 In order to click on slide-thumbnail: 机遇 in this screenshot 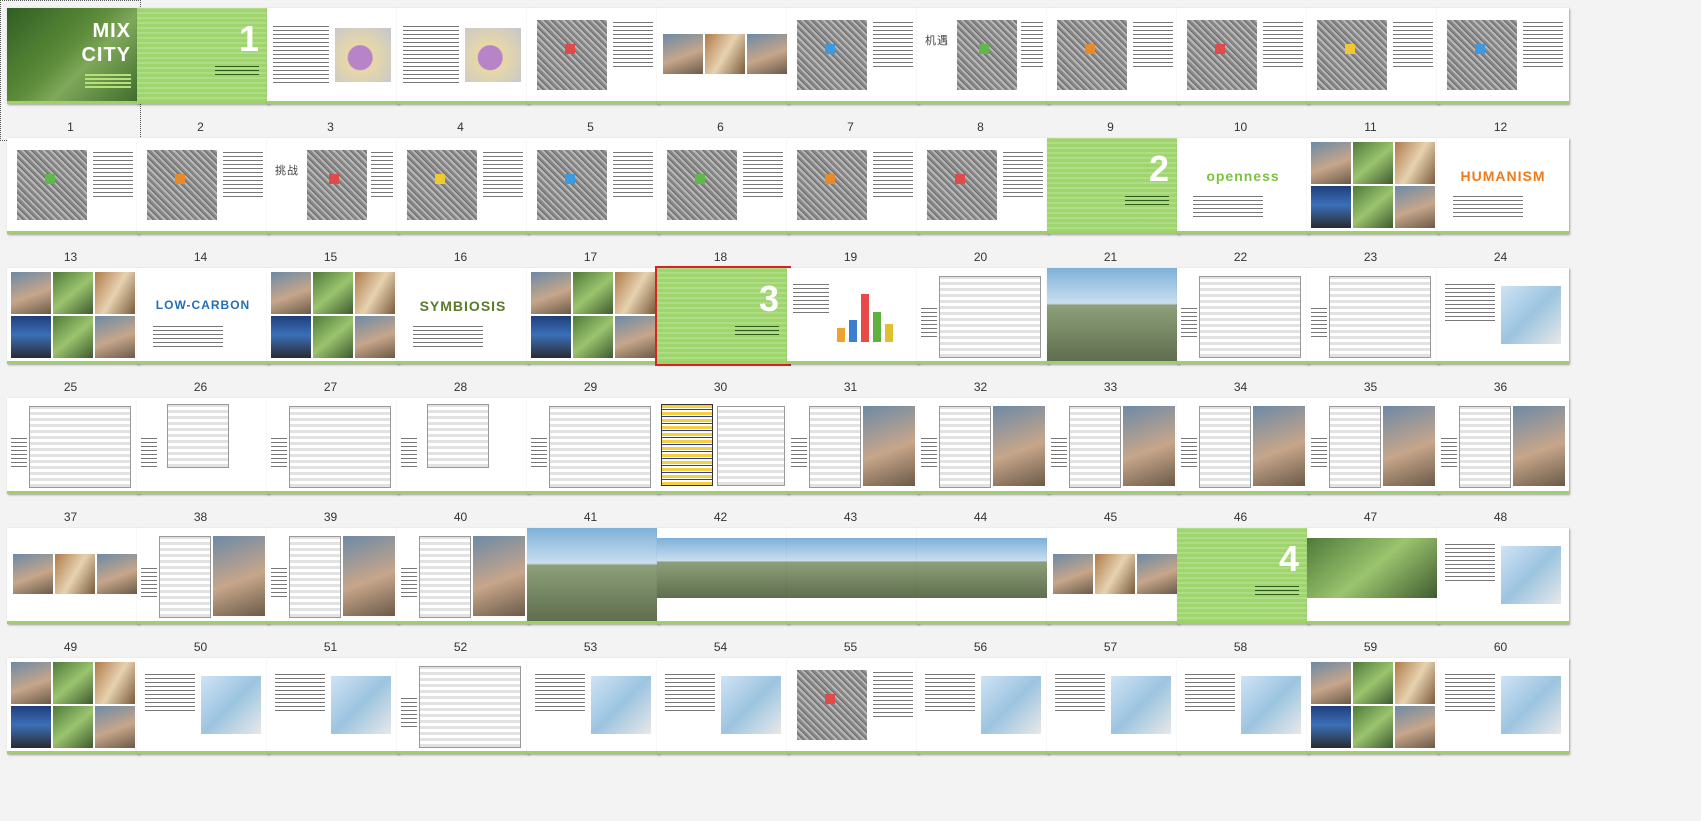, I will do `click(983, 56)`.